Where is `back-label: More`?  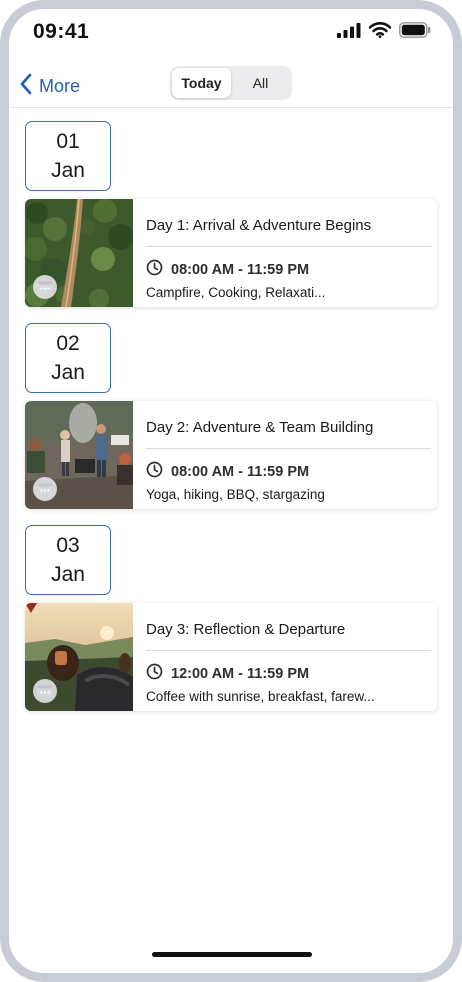 back-label: More is located at coordinates (60, 85).